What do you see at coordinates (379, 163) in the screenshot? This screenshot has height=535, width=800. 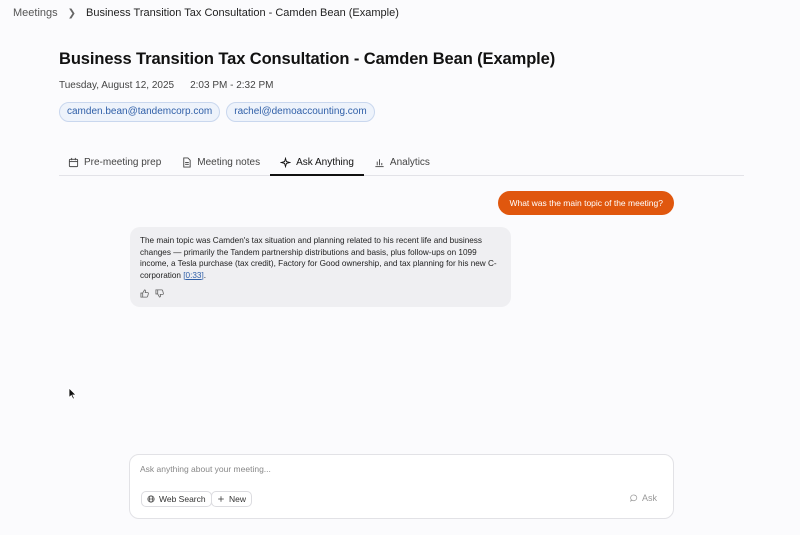 I see `bar-chart-icon` at bounding box center [379, 163].